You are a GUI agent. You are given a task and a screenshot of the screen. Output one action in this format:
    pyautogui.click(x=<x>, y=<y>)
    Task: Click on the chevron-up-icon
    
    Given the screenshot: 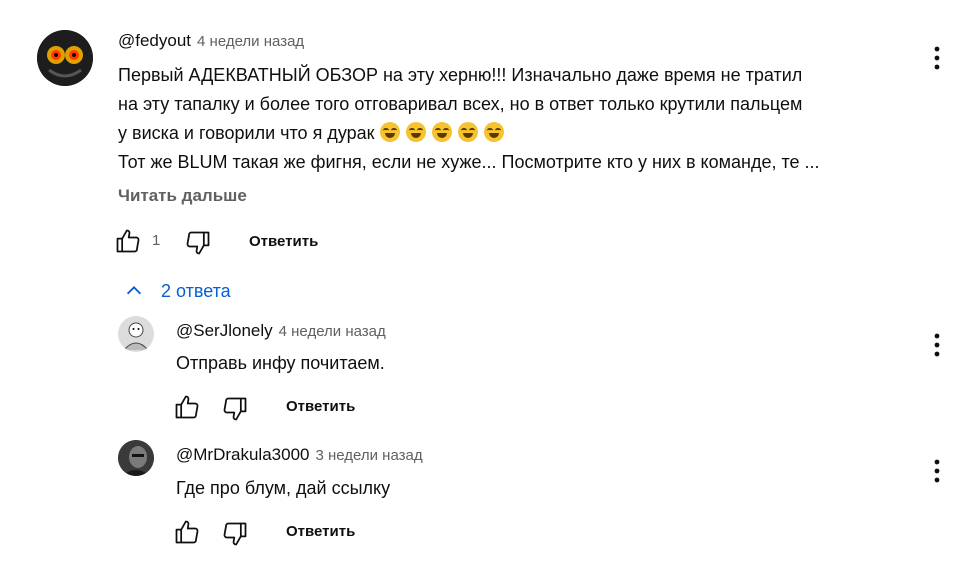 What is the action you would take?
    pyautogui.click(x=134, y=290)
    